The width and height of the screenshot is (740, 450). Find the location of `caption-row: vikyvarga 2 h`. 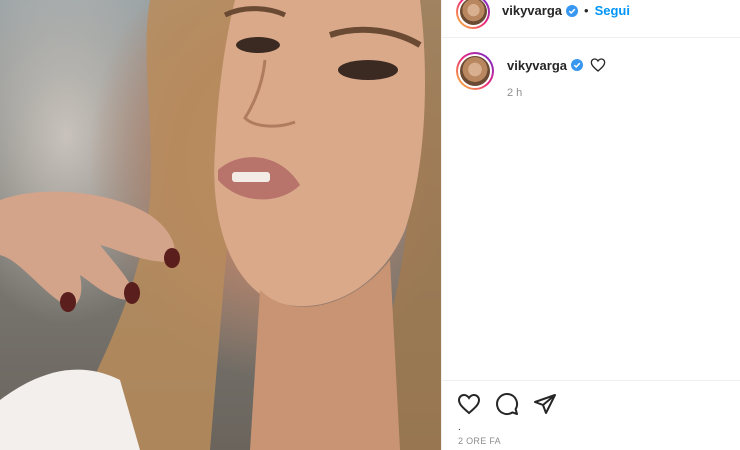

caption-row: vikyvarga 2 h is located at coordinates (531, 75).